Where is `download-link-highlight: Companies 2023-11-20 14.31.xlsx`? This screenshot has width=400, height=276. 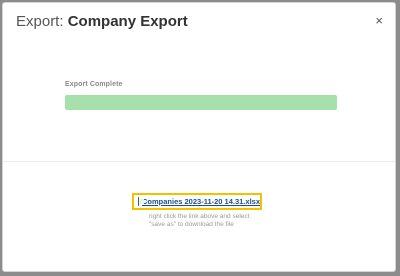
download-link-highlight: Companies 2023-11-20 14.31.xlsx is located at coordinates (197, 201).